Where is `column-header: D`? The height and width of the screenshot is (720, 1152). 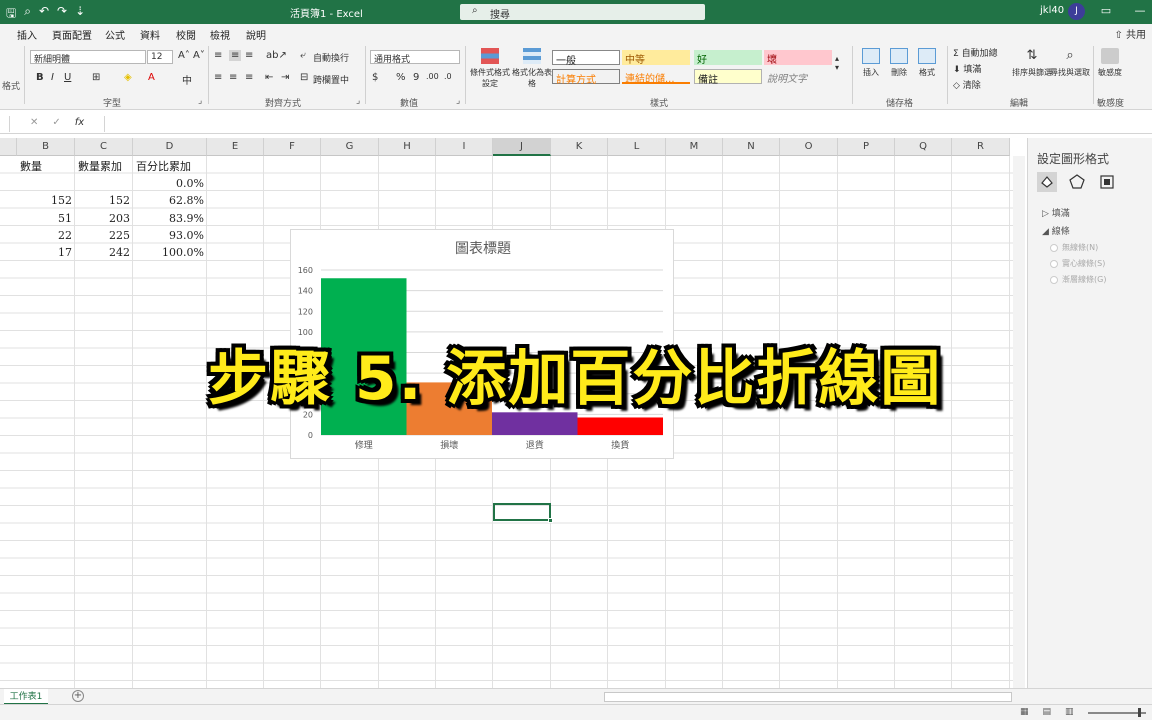 column-header: D is located at coordinates (170, 147).